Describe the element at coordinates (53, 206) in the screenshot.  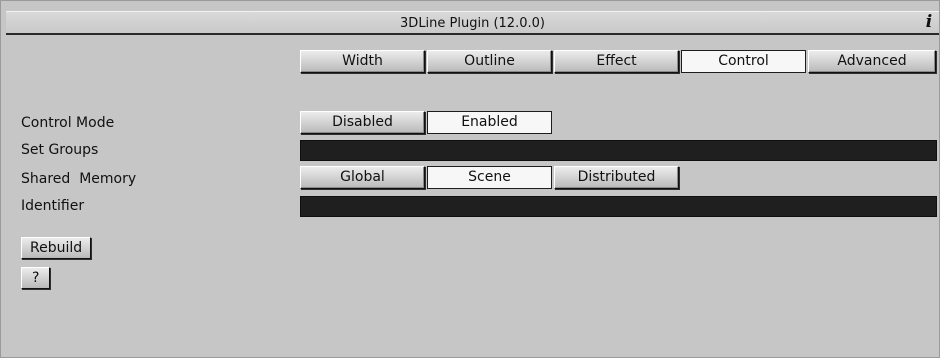
I see `identifier-label: Identifier` at that location.